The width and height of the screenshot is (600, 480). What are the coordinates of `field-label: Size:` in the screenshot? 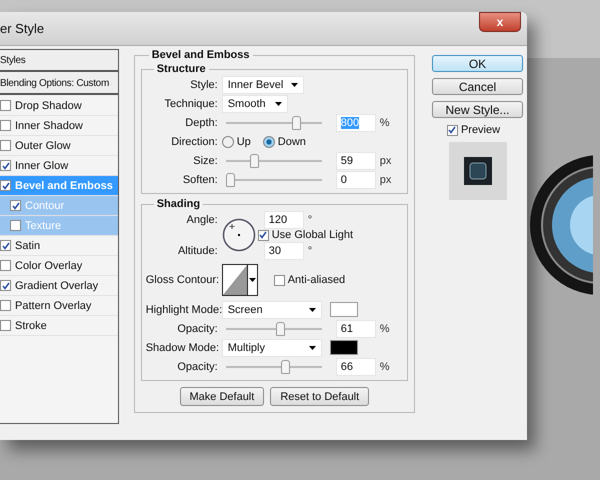 It's located at (205, 160).